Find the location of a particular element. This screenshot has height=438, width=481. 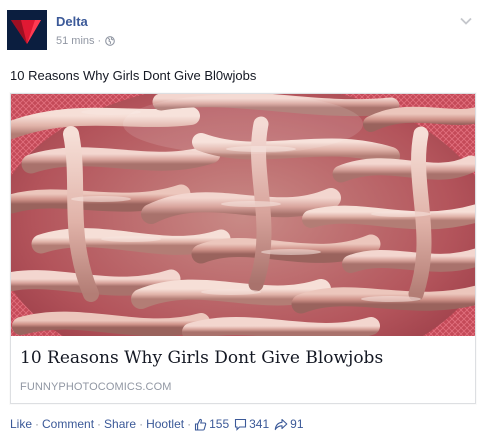

post-message: 10 Reasons Why Girls Dont Give Bl0wjobs is located at coordinates (133, 75).